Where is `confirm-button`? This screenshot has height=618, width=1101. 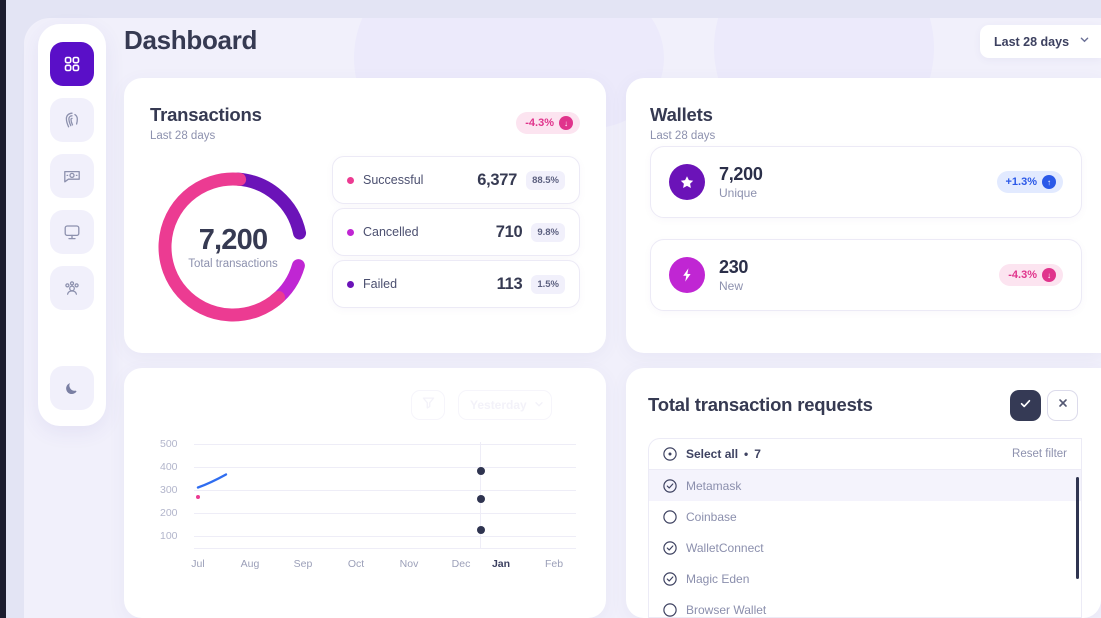
confirm-button is located at coordinates (1025, 405).